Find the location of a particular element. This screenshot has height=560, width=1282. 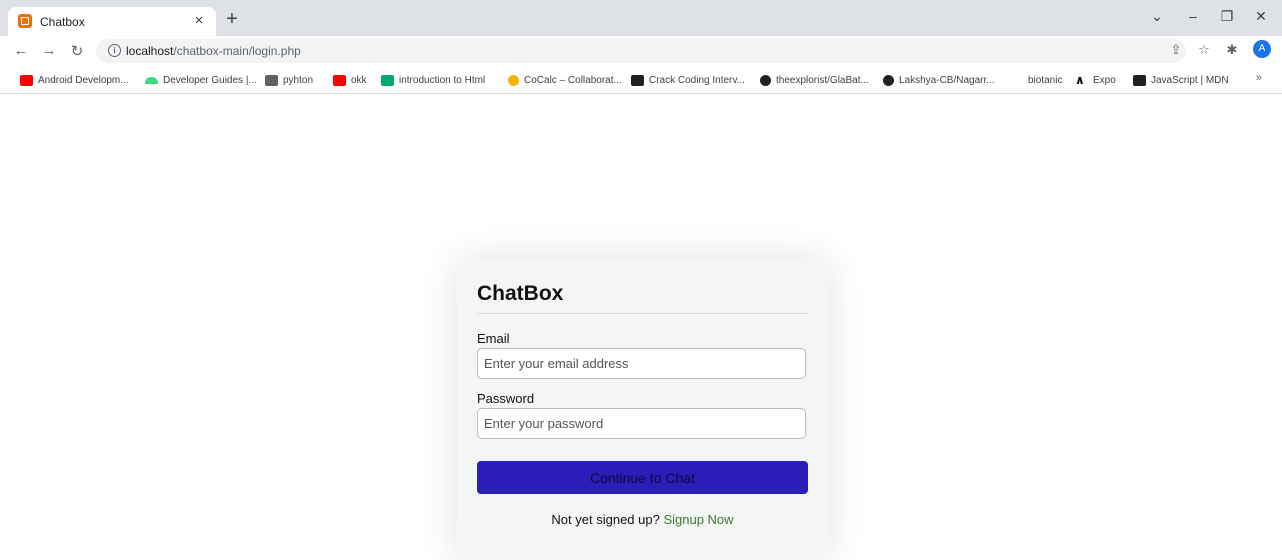

continue-to-chat-button: Continue to Chat is located at coordinates (642, 477).